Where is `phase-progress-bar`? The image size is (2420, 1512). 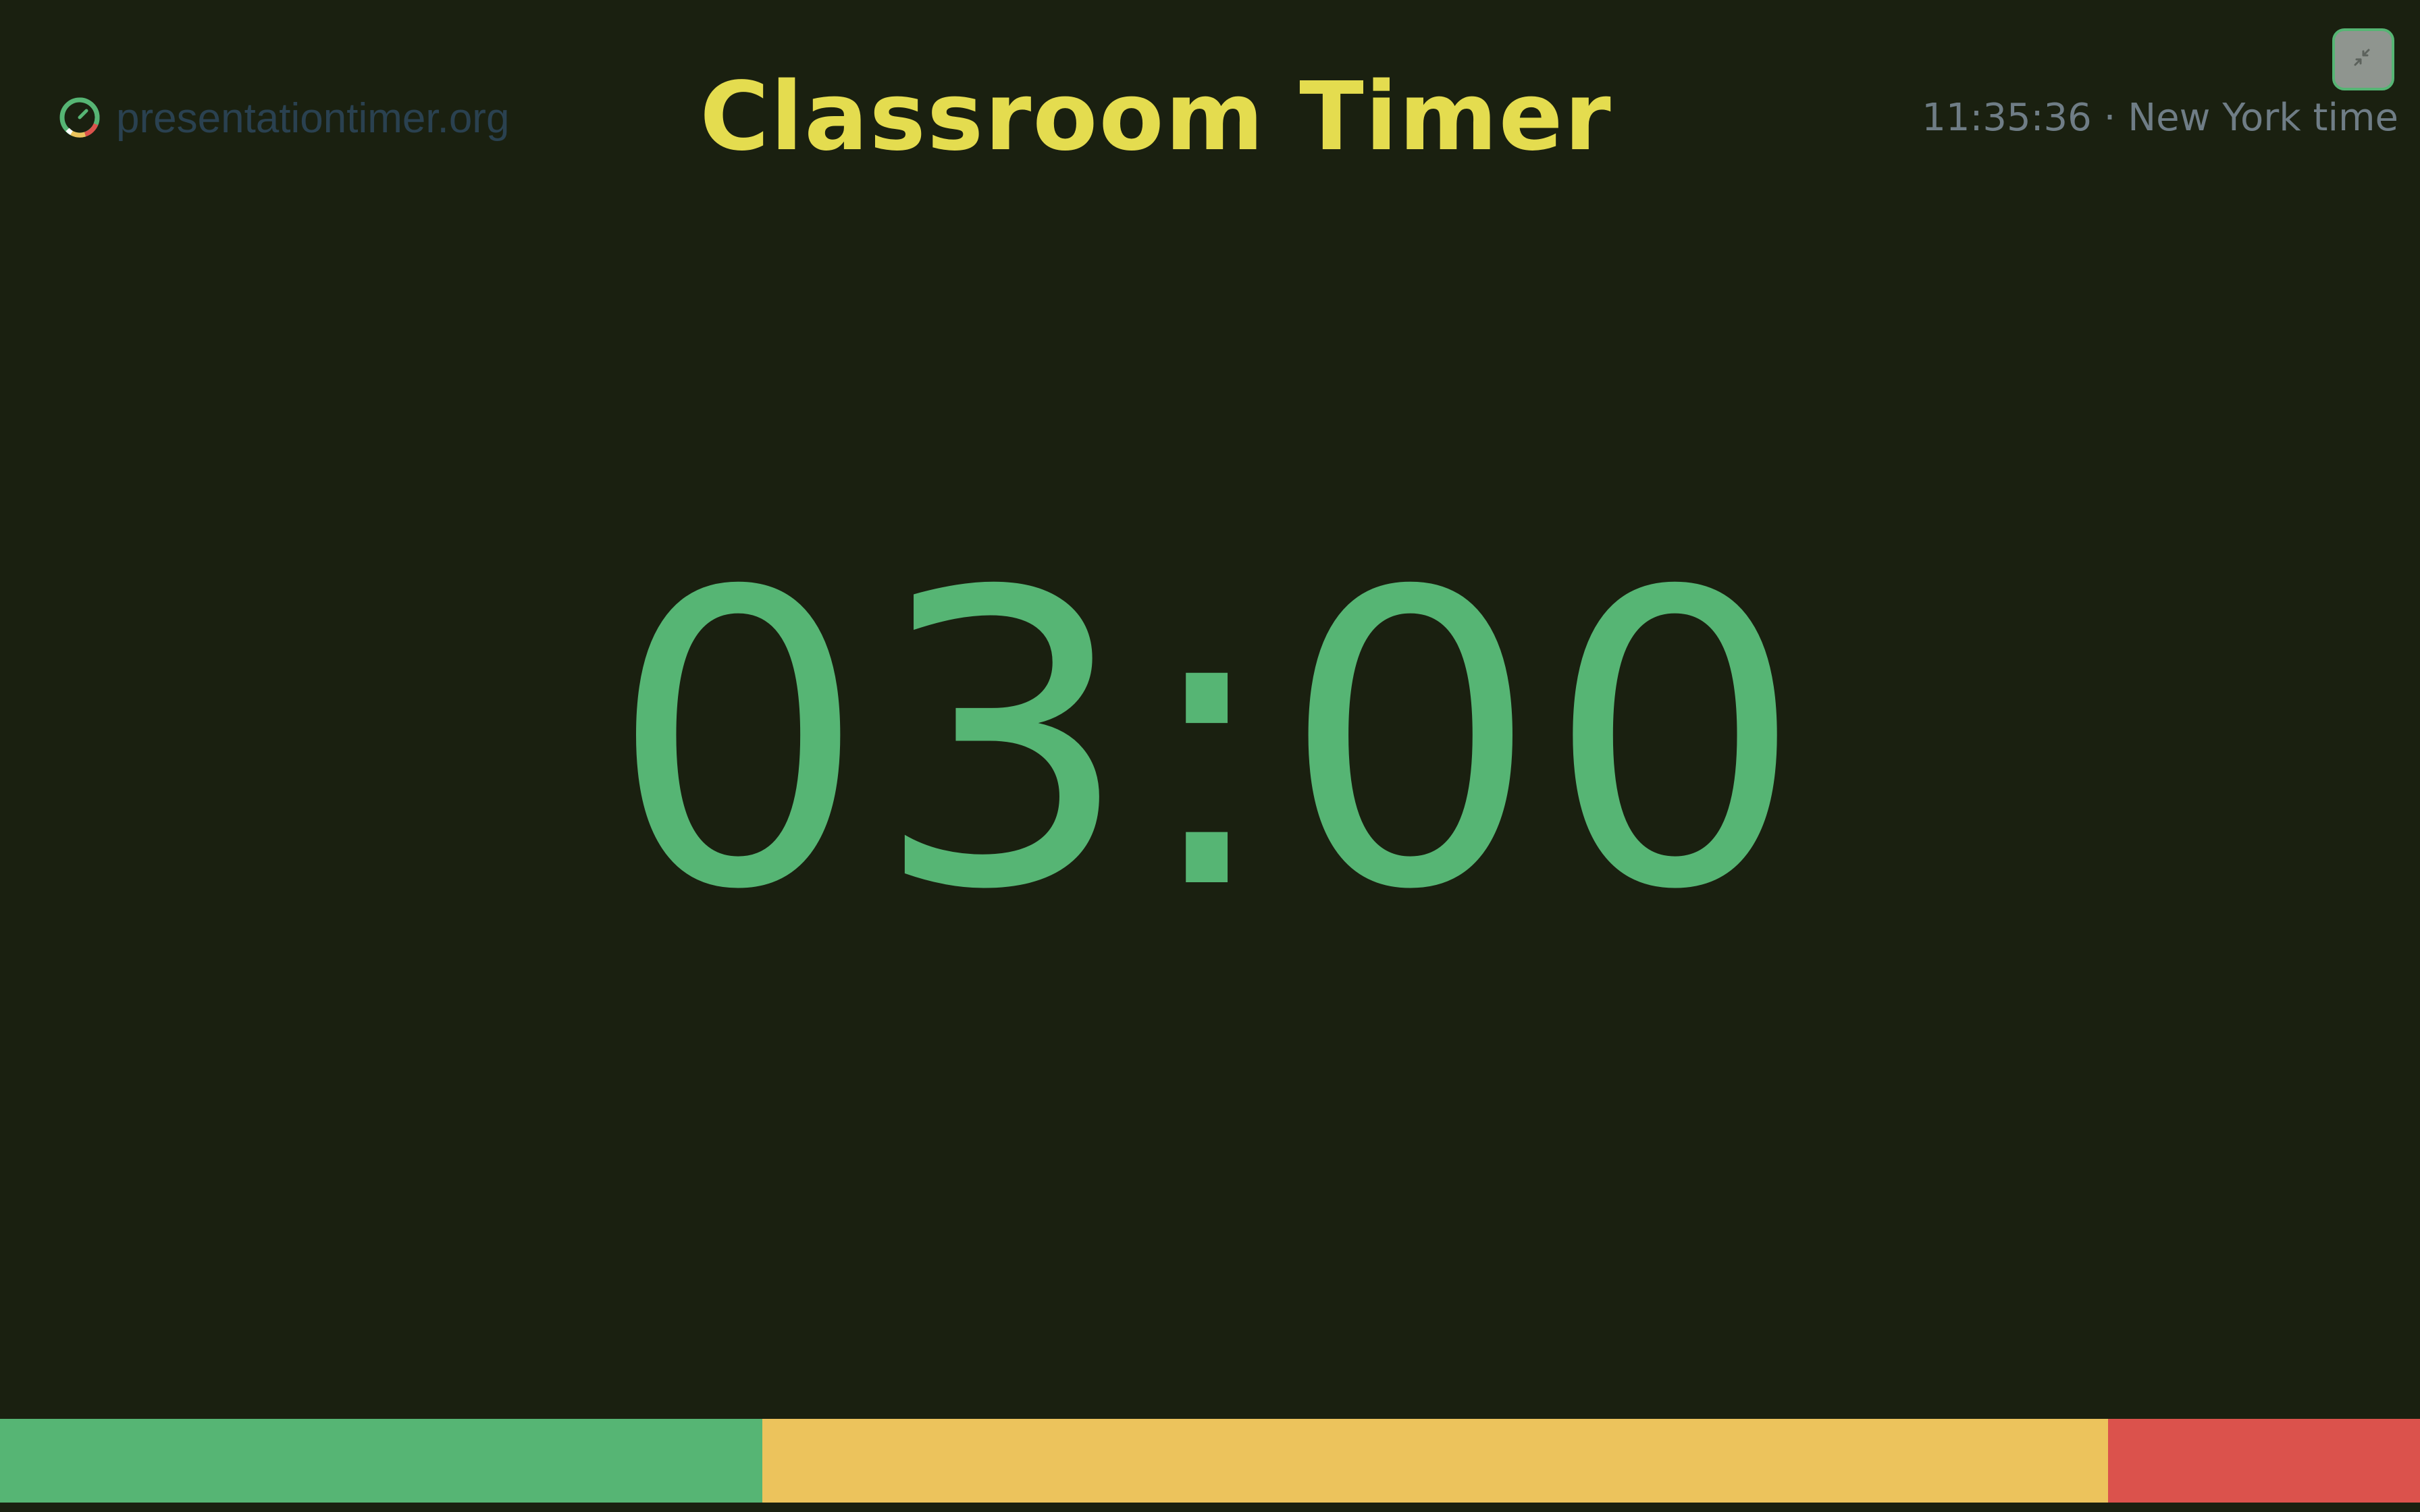
phase-progress-bar is located at coordinates (1210, 1461).